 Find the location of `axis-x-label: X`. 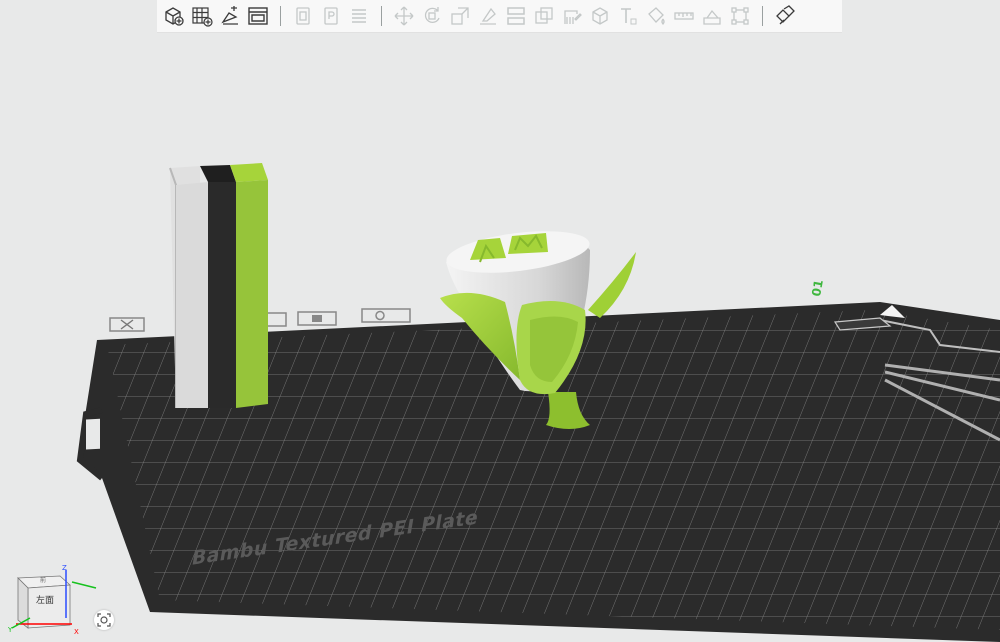

axis-x-label: X is located at coordinates (76, 632).